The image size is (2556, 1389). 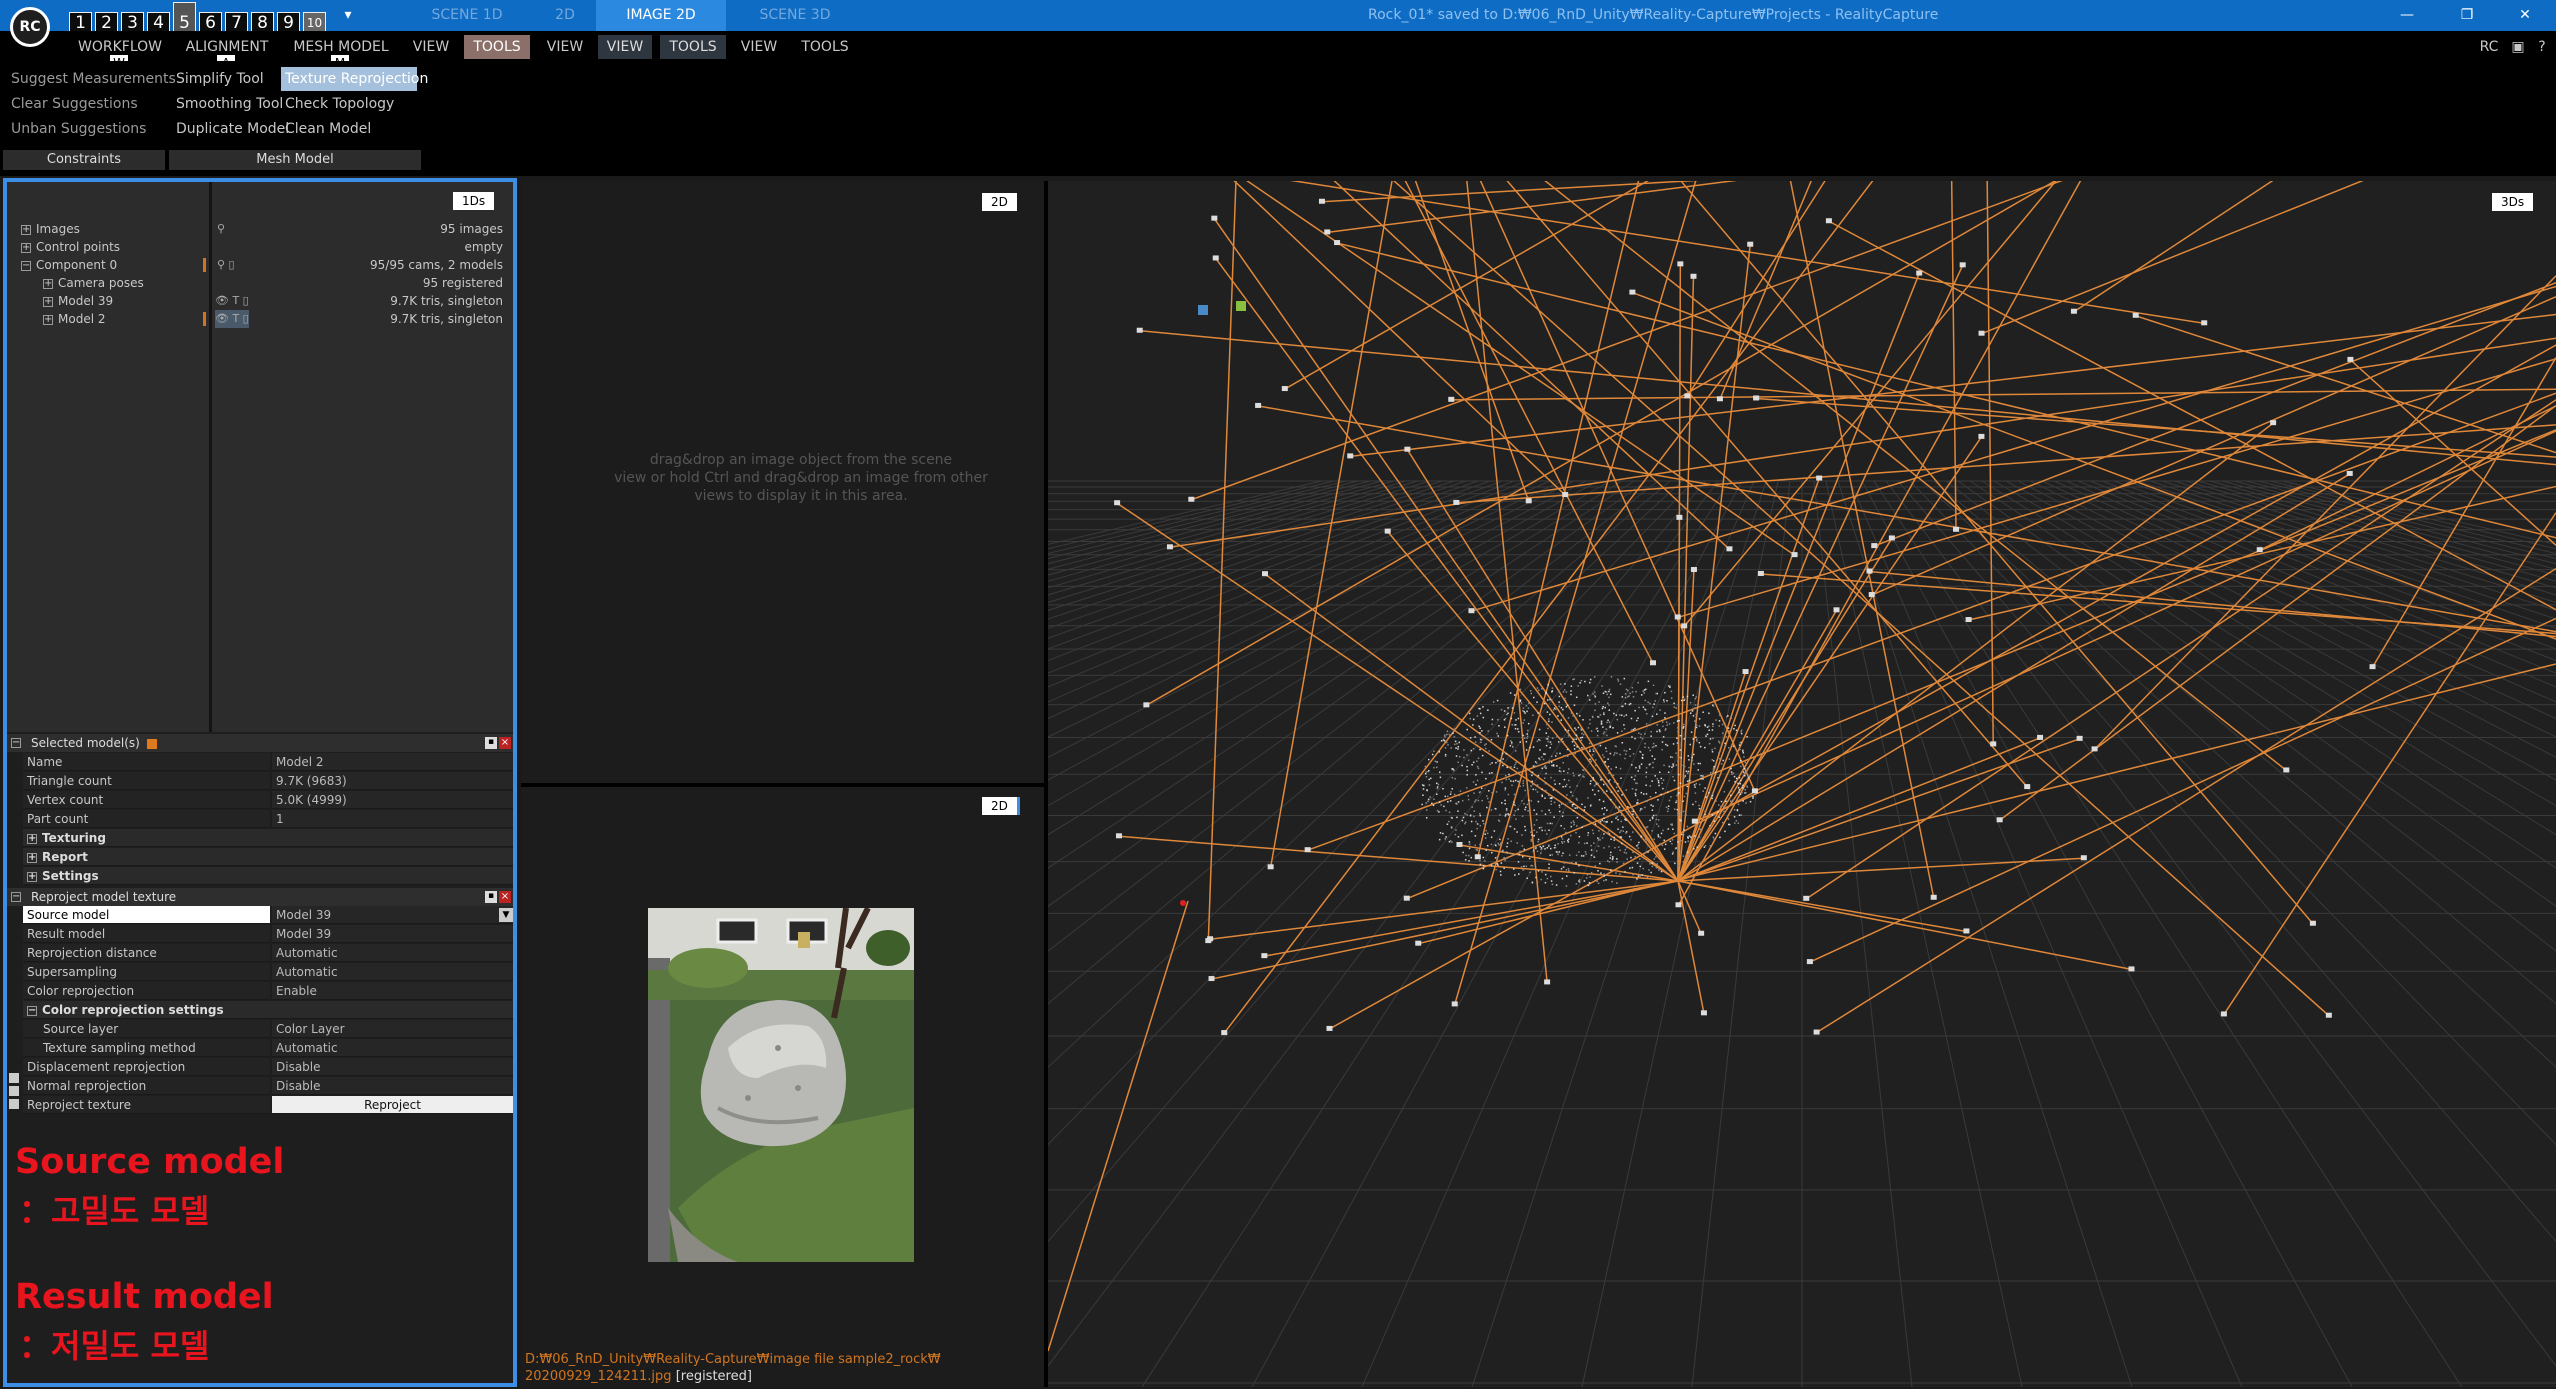 What do you see at coordinates (2467, 15) in the screenshot?
I see `restore-button: ❐` at bounding box center [2467, 15].